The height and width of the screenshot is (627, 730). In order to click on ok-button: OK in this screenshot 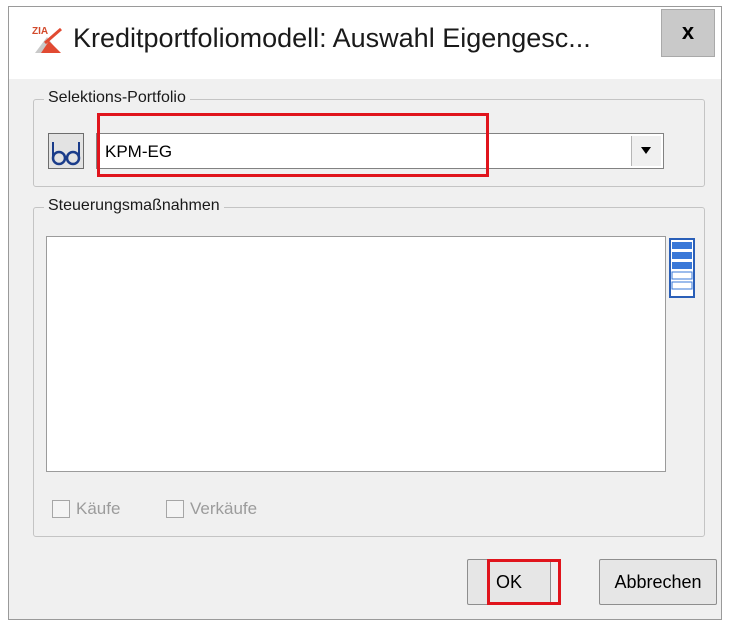, I will do `click(509, 582)`.